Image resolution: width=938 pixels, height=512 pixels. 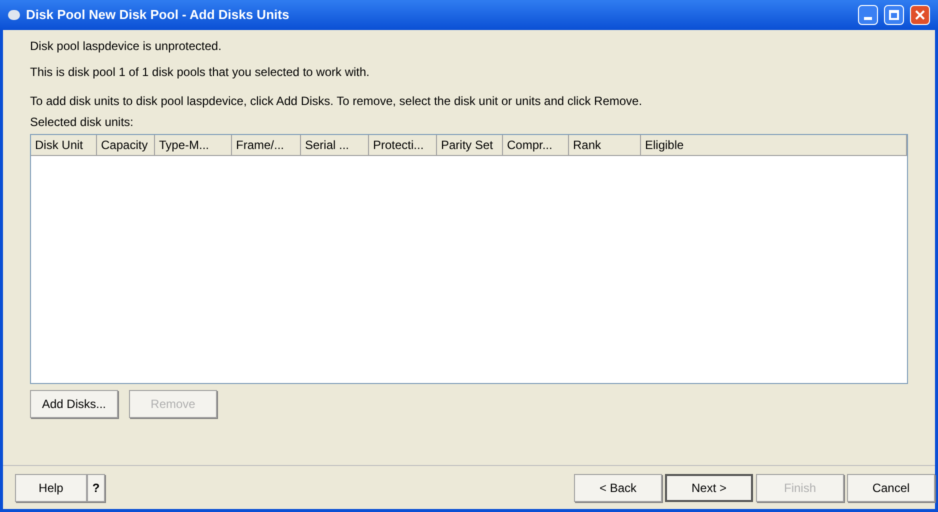 I want to click on info-text: Disk pool laspdevice is unprotected., so click(x=126, y=46).